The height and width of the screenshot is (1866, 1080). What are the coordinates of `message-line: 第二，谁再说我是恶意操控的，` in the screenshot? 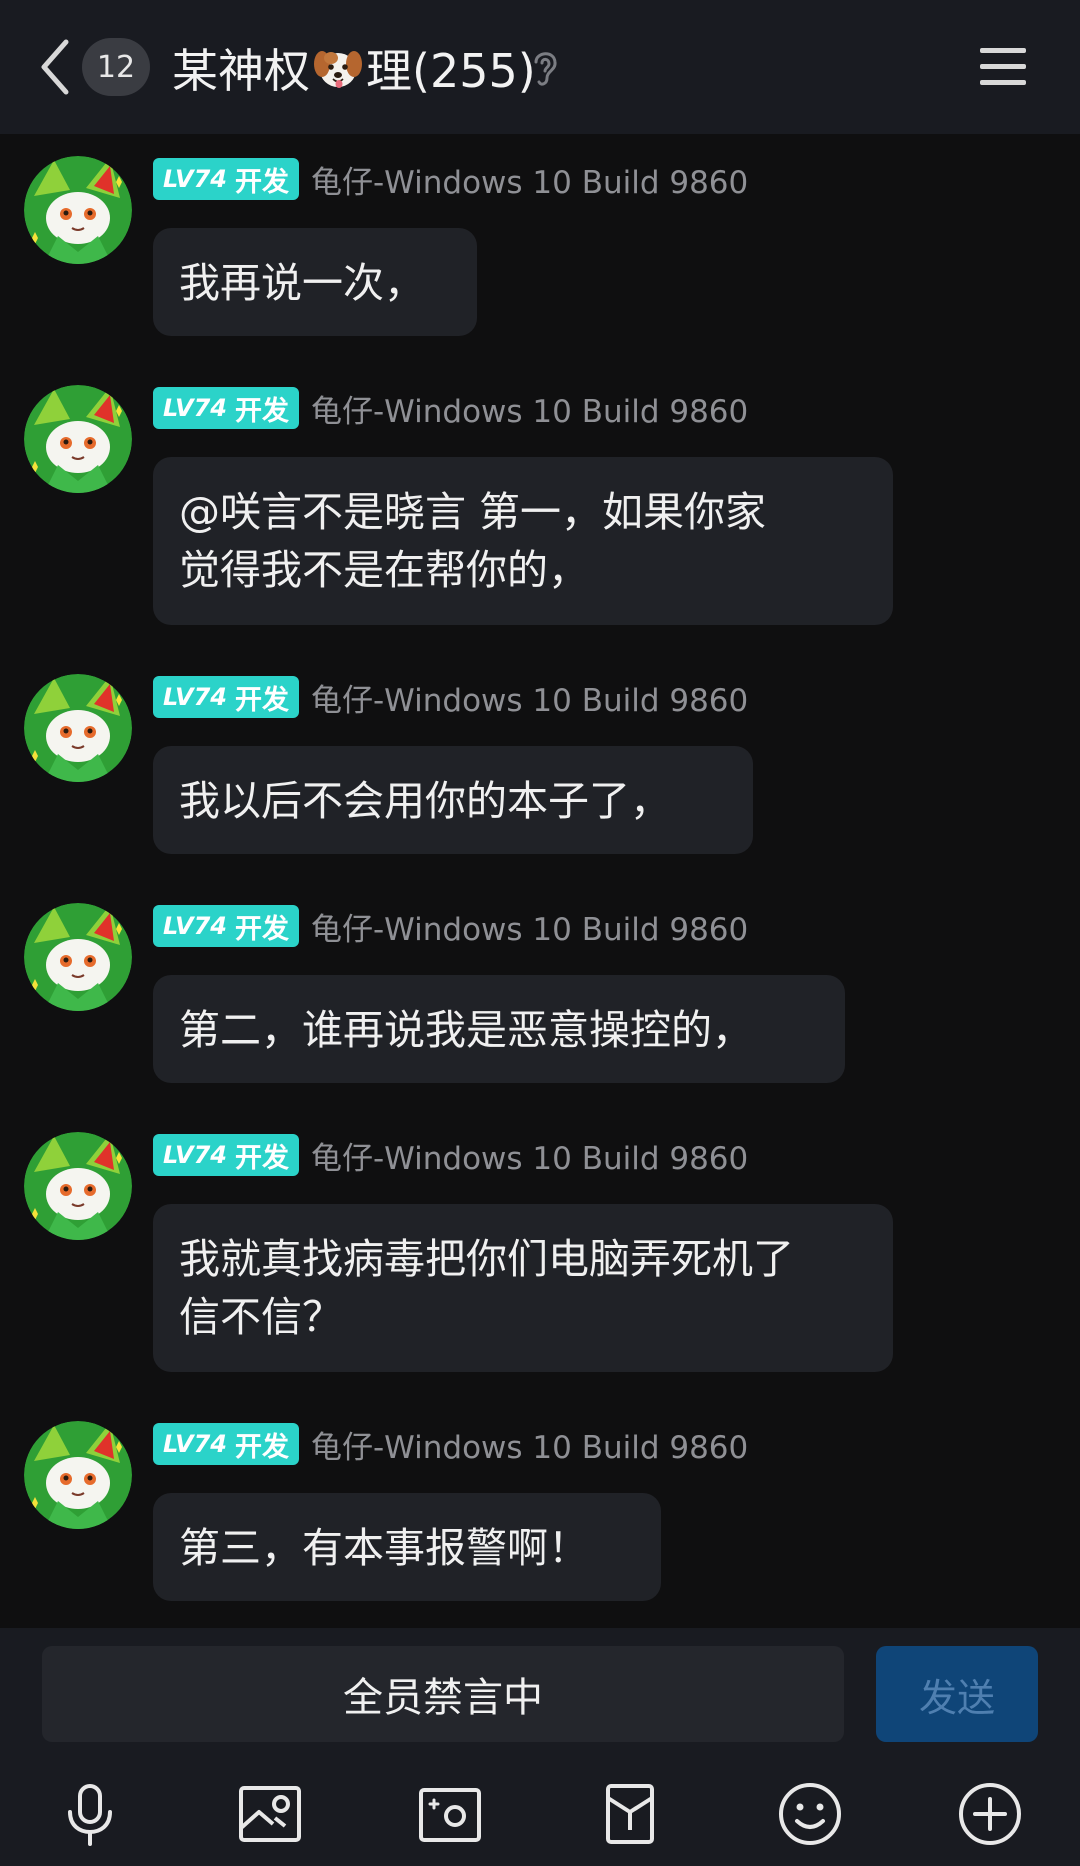 It's located at (466, 1030).